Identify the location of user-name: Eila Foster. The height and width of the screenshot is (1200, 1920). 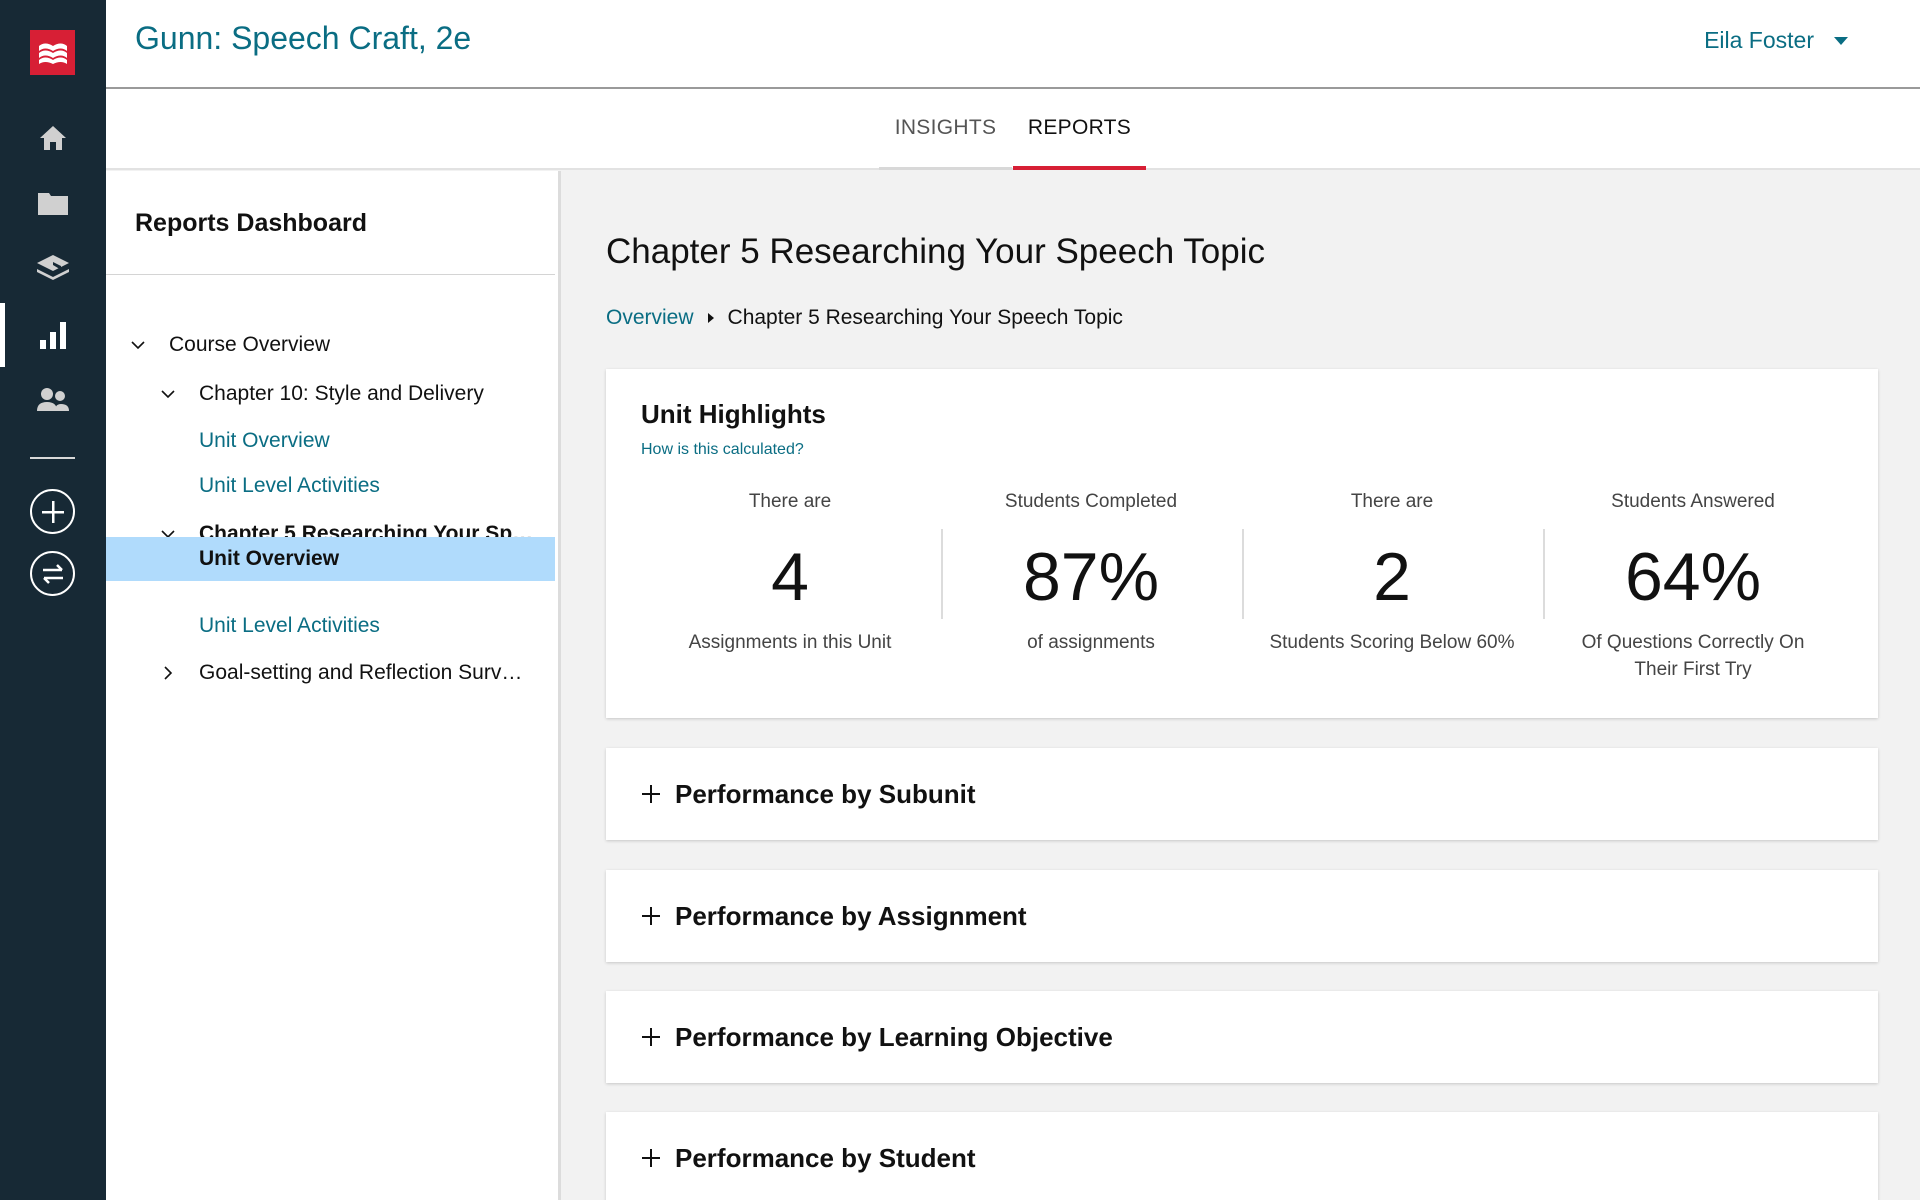
(1759, 40).